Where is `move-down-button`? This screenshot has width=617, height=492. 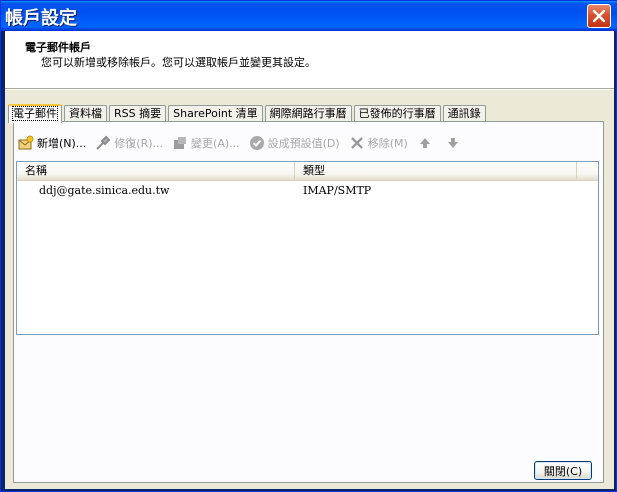 move-down-button is located at coordinates (454, 143).